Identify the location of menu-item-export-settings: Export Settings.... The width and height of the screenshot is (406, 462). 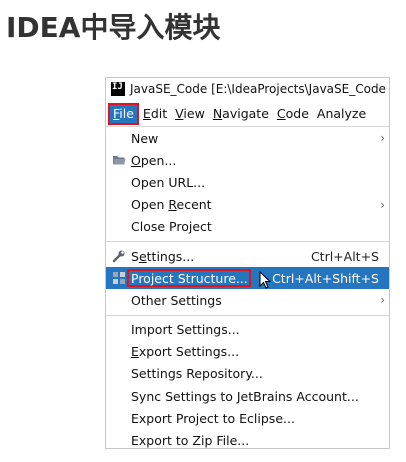
(247, 352).